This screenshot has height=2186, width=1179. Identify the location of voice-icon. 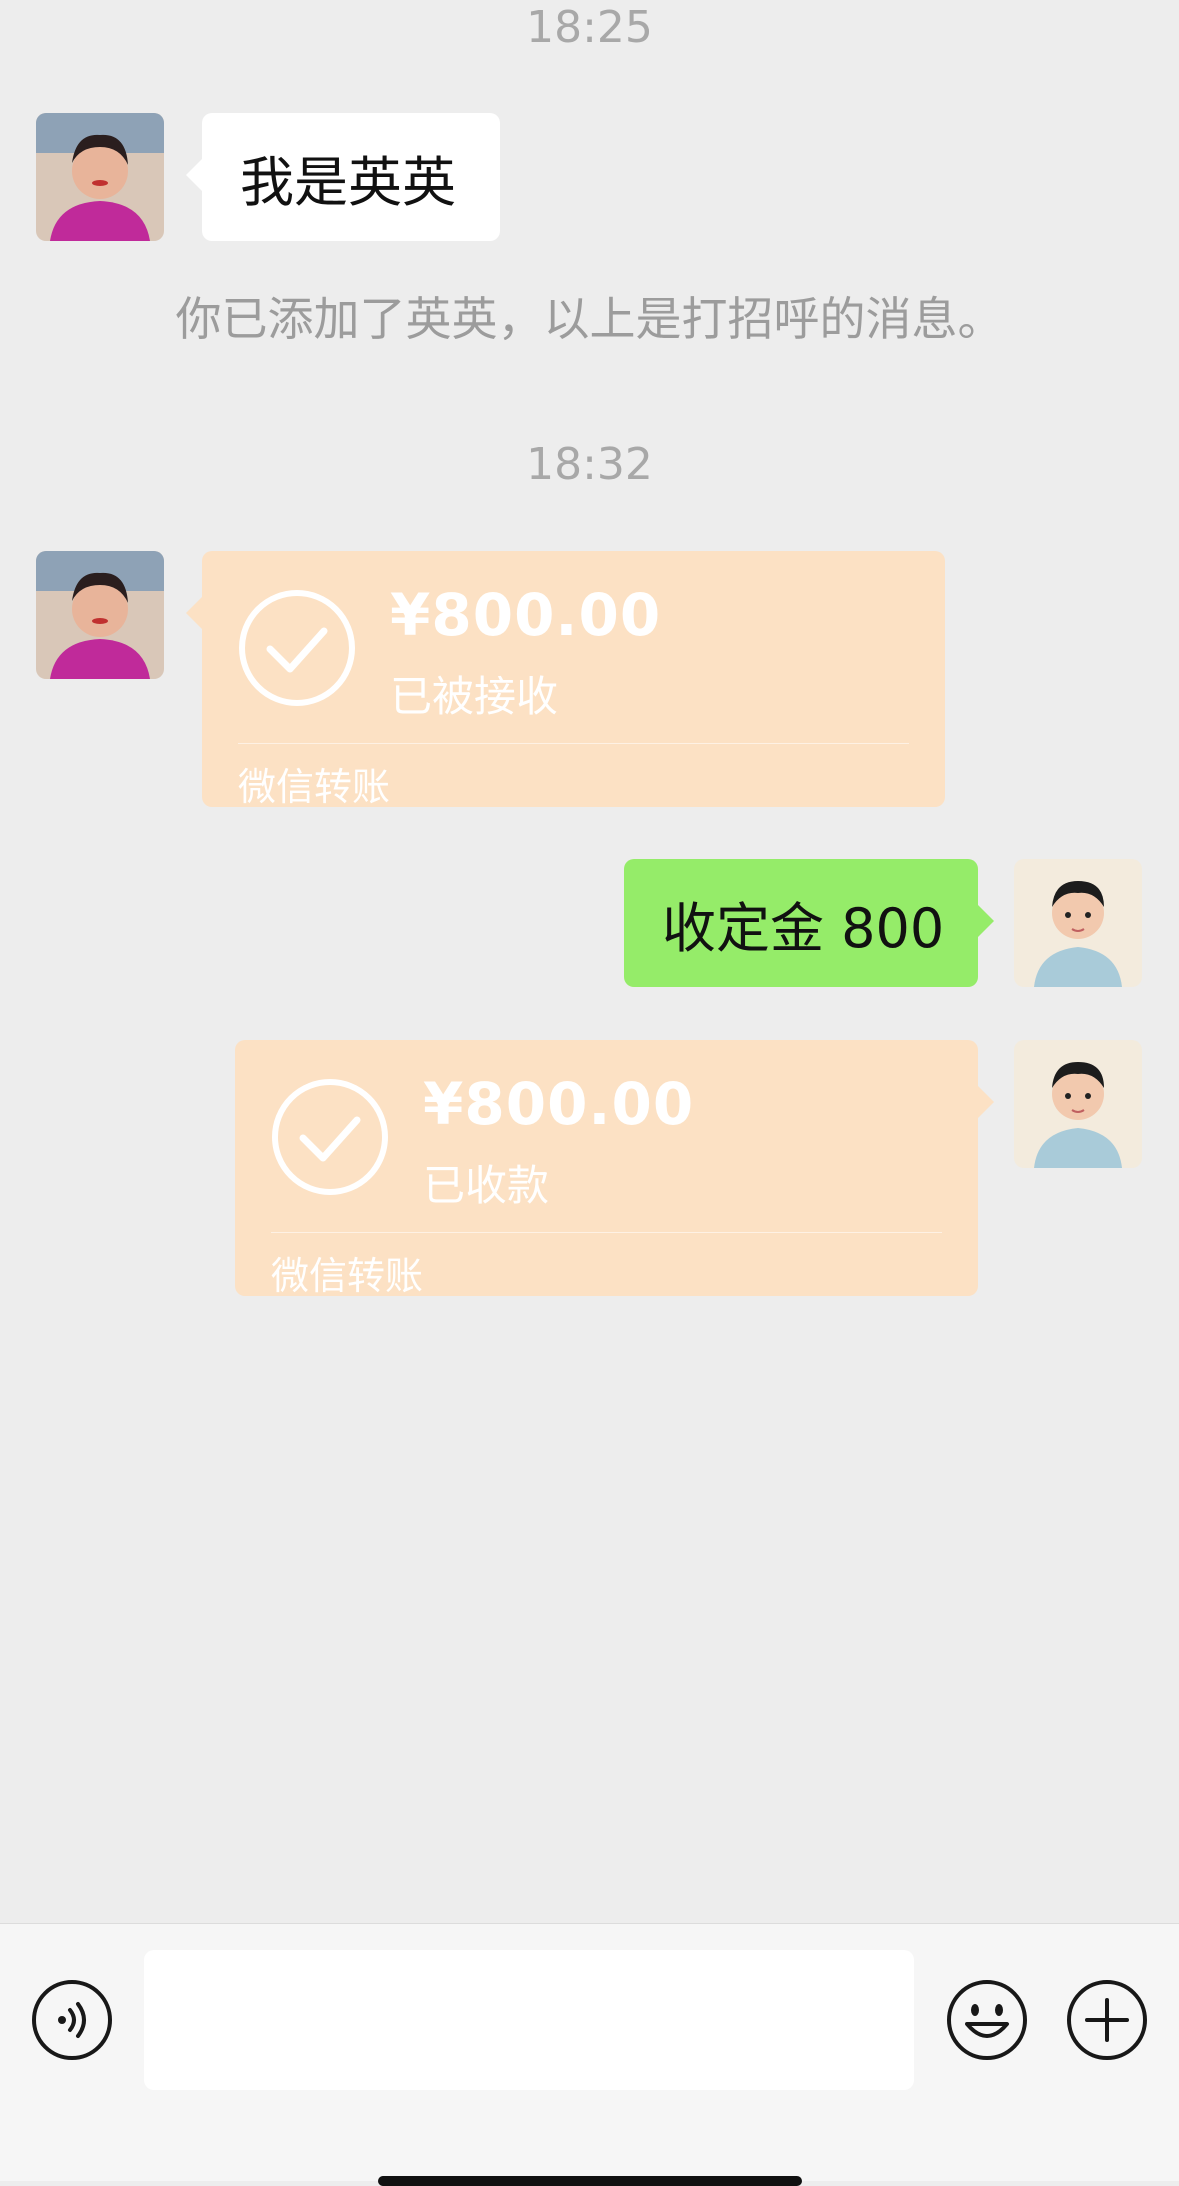
(72, 2020).